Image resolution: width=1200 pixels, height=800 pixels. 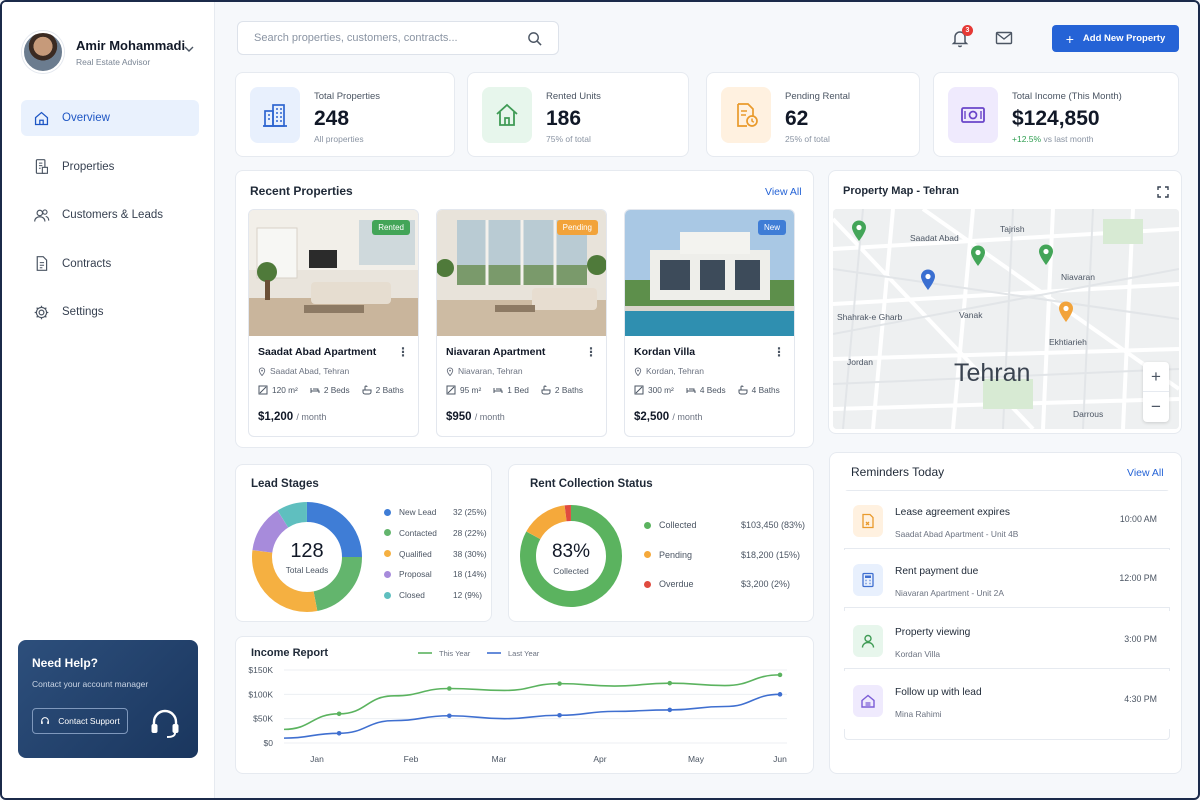 I want to click on sidebar-item-label: Customers & Leads, so click(x=112, y=215).